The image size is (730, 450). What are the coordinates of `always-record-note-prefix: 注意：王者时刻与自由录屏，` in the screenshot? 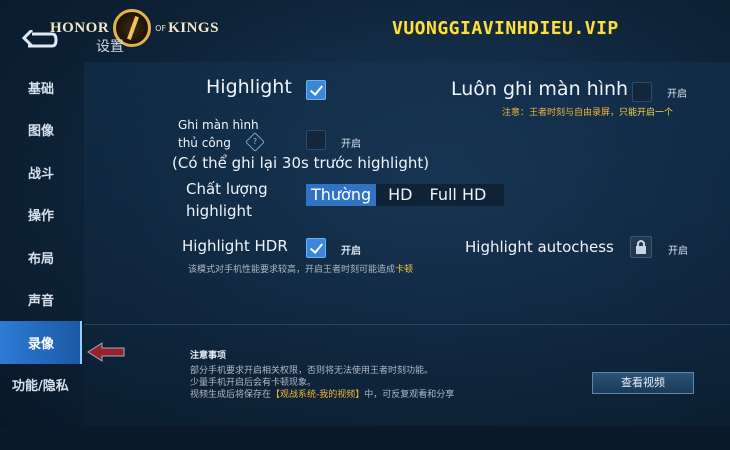 It's located at (561, 113).